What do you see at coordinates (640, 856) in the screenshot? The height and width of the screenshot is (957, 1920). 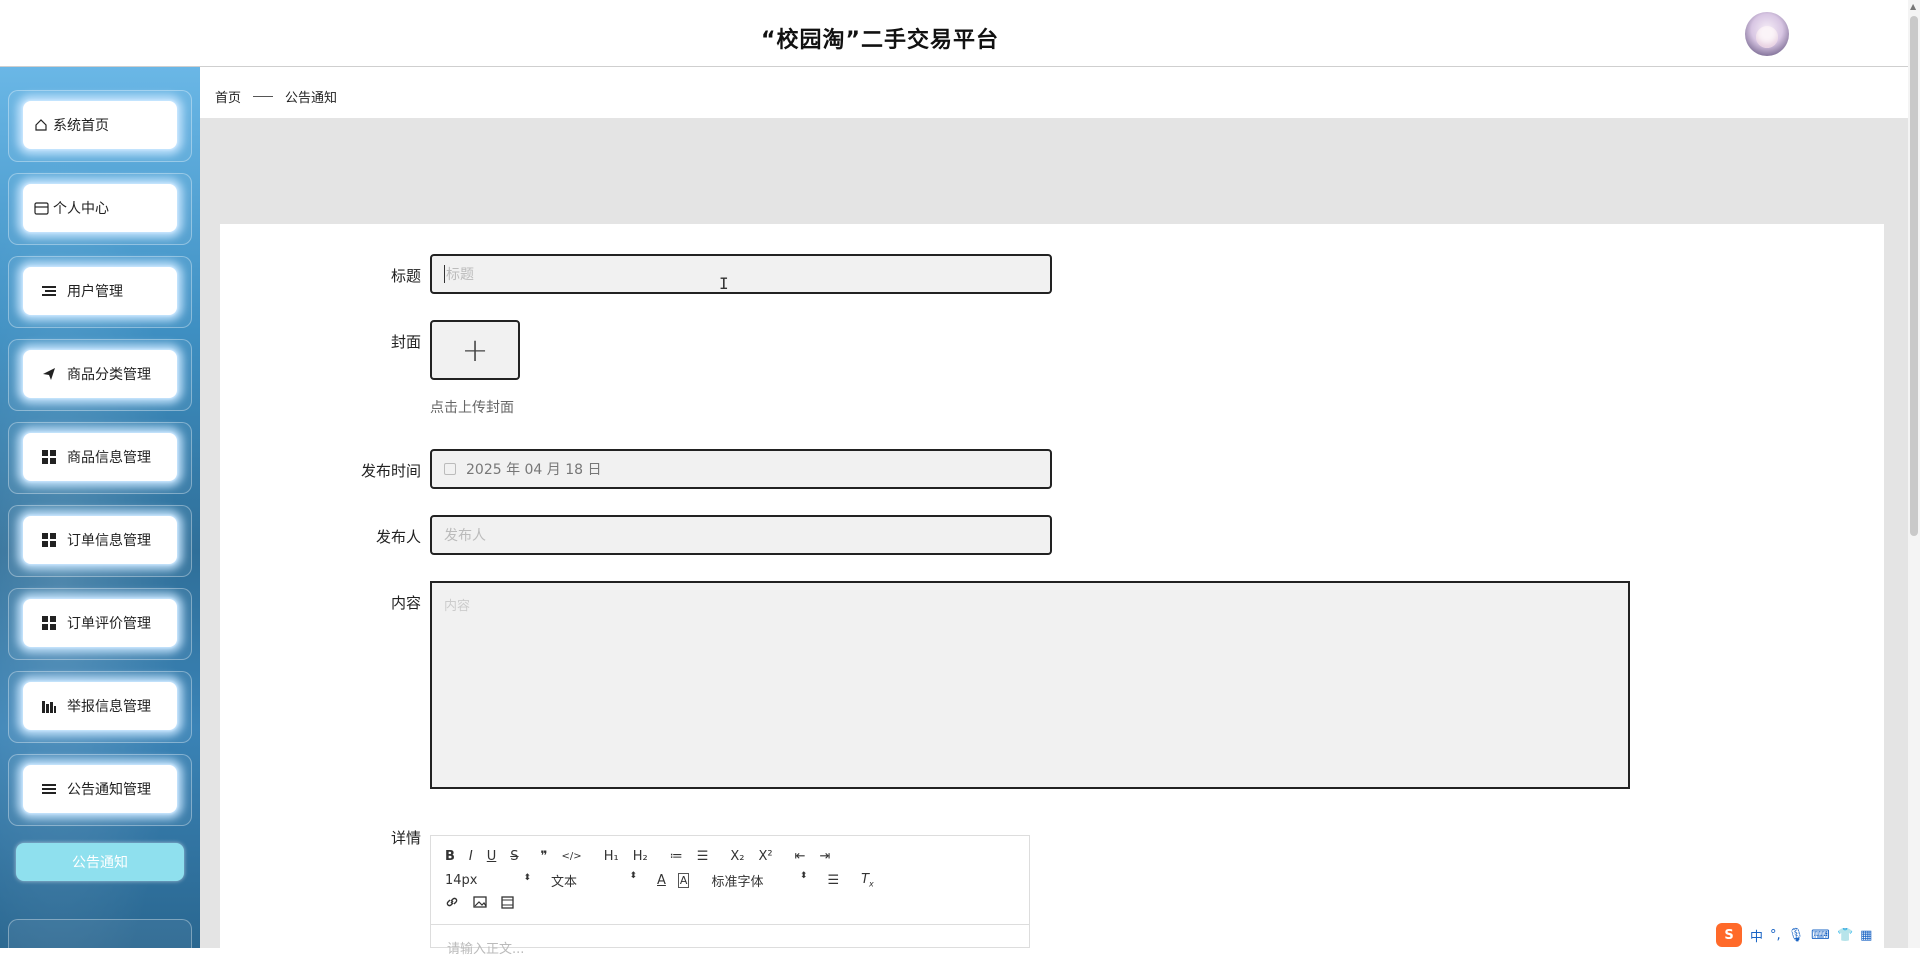 I see `h2-icon: H₂` at bounding box center [640, 856].